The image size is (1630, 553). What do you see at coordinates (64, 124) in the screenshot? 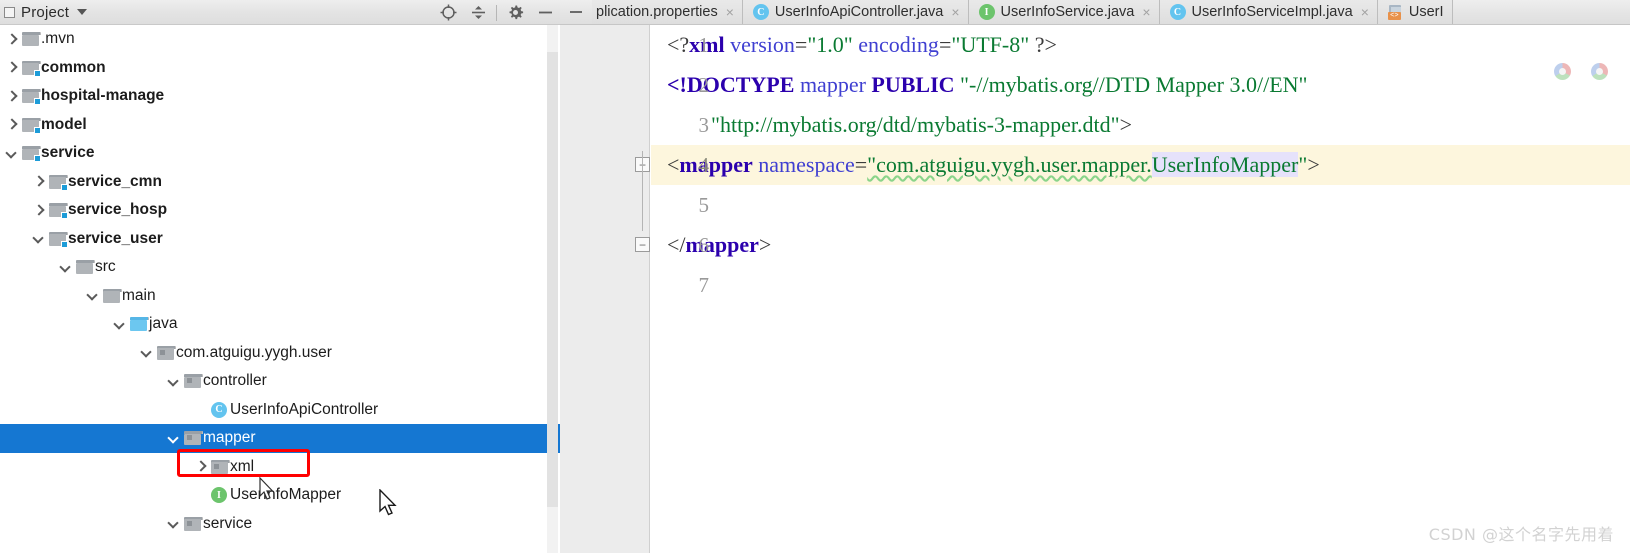
I see `tree-row-label: model` at bounding box center [64, 124].